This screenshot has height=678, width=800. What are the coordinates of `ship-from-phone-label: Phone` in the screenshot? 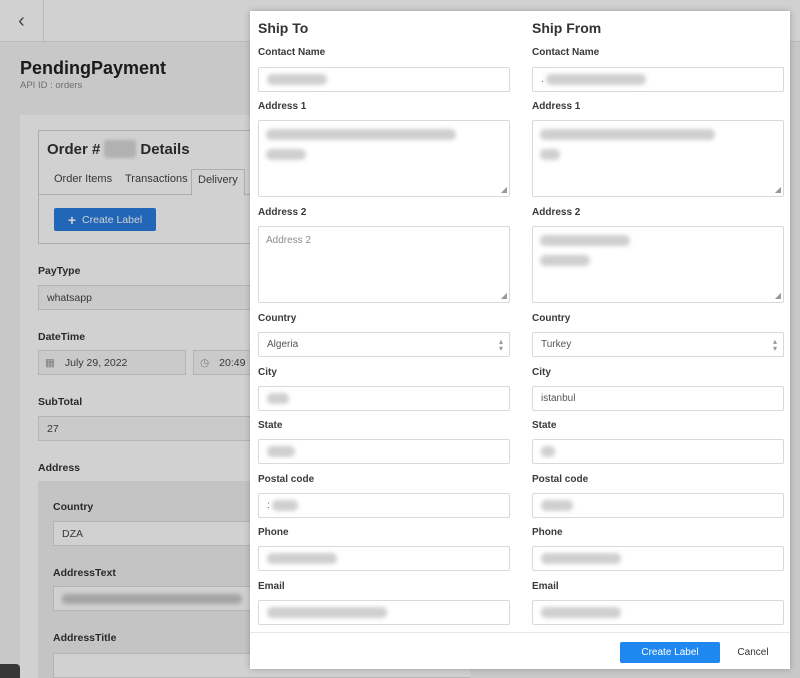 It's located at (547, 532).